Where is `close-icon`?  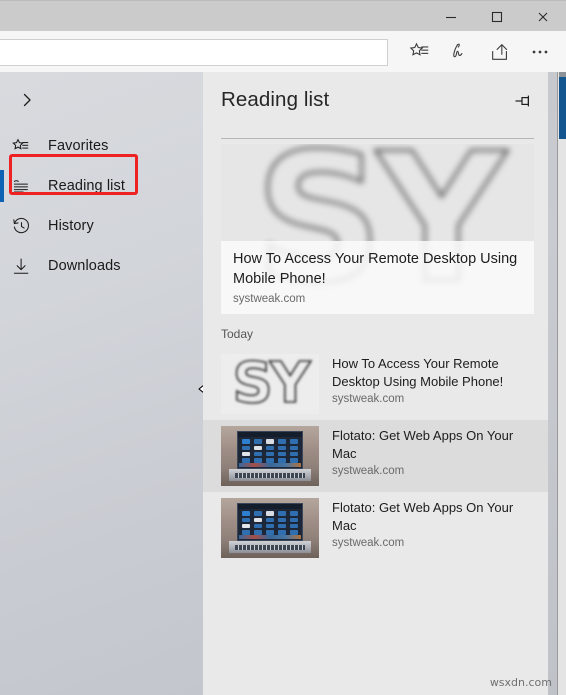 close-icon is located at coordinates (543, 17).